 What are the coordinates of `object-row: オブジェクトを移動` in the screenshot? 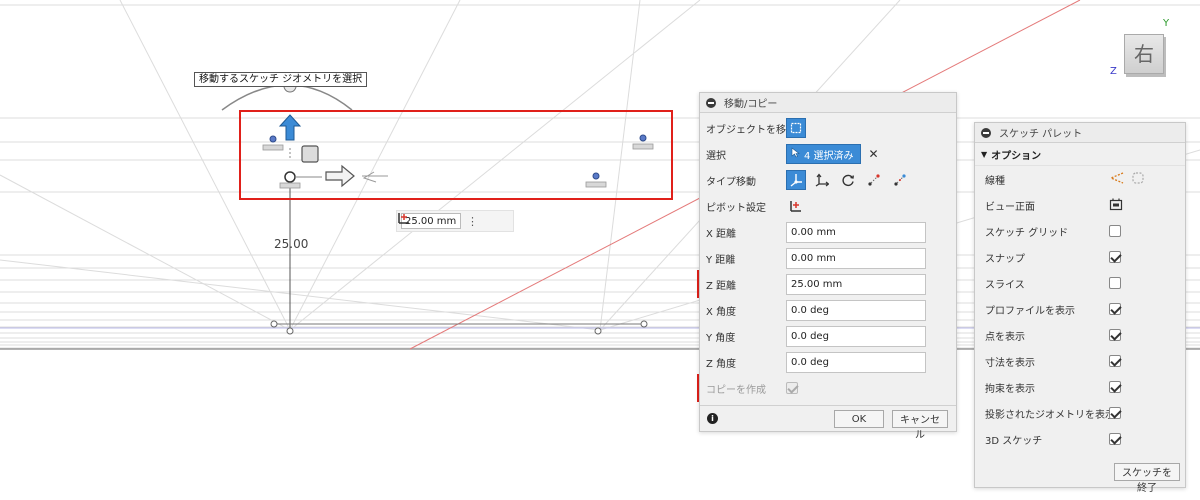 It's located at (829, 128).